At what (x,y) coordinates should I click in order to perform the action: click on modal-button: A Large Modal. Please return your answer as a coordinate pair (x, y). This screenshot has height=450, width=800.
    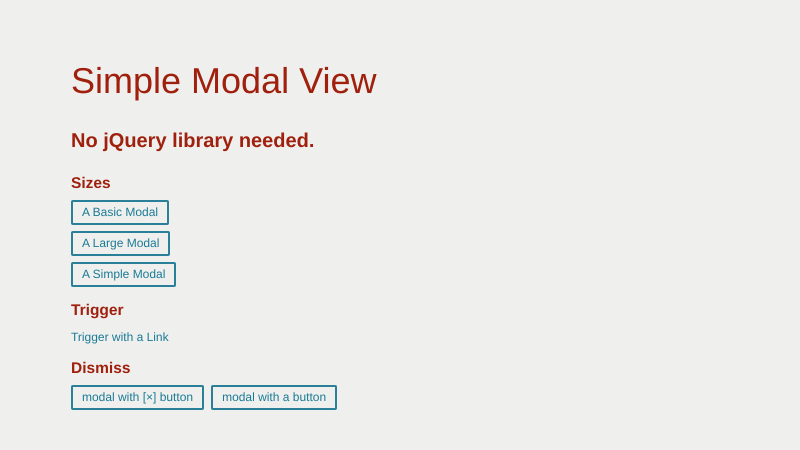
    Looking at the image, I should click on (120, 243).